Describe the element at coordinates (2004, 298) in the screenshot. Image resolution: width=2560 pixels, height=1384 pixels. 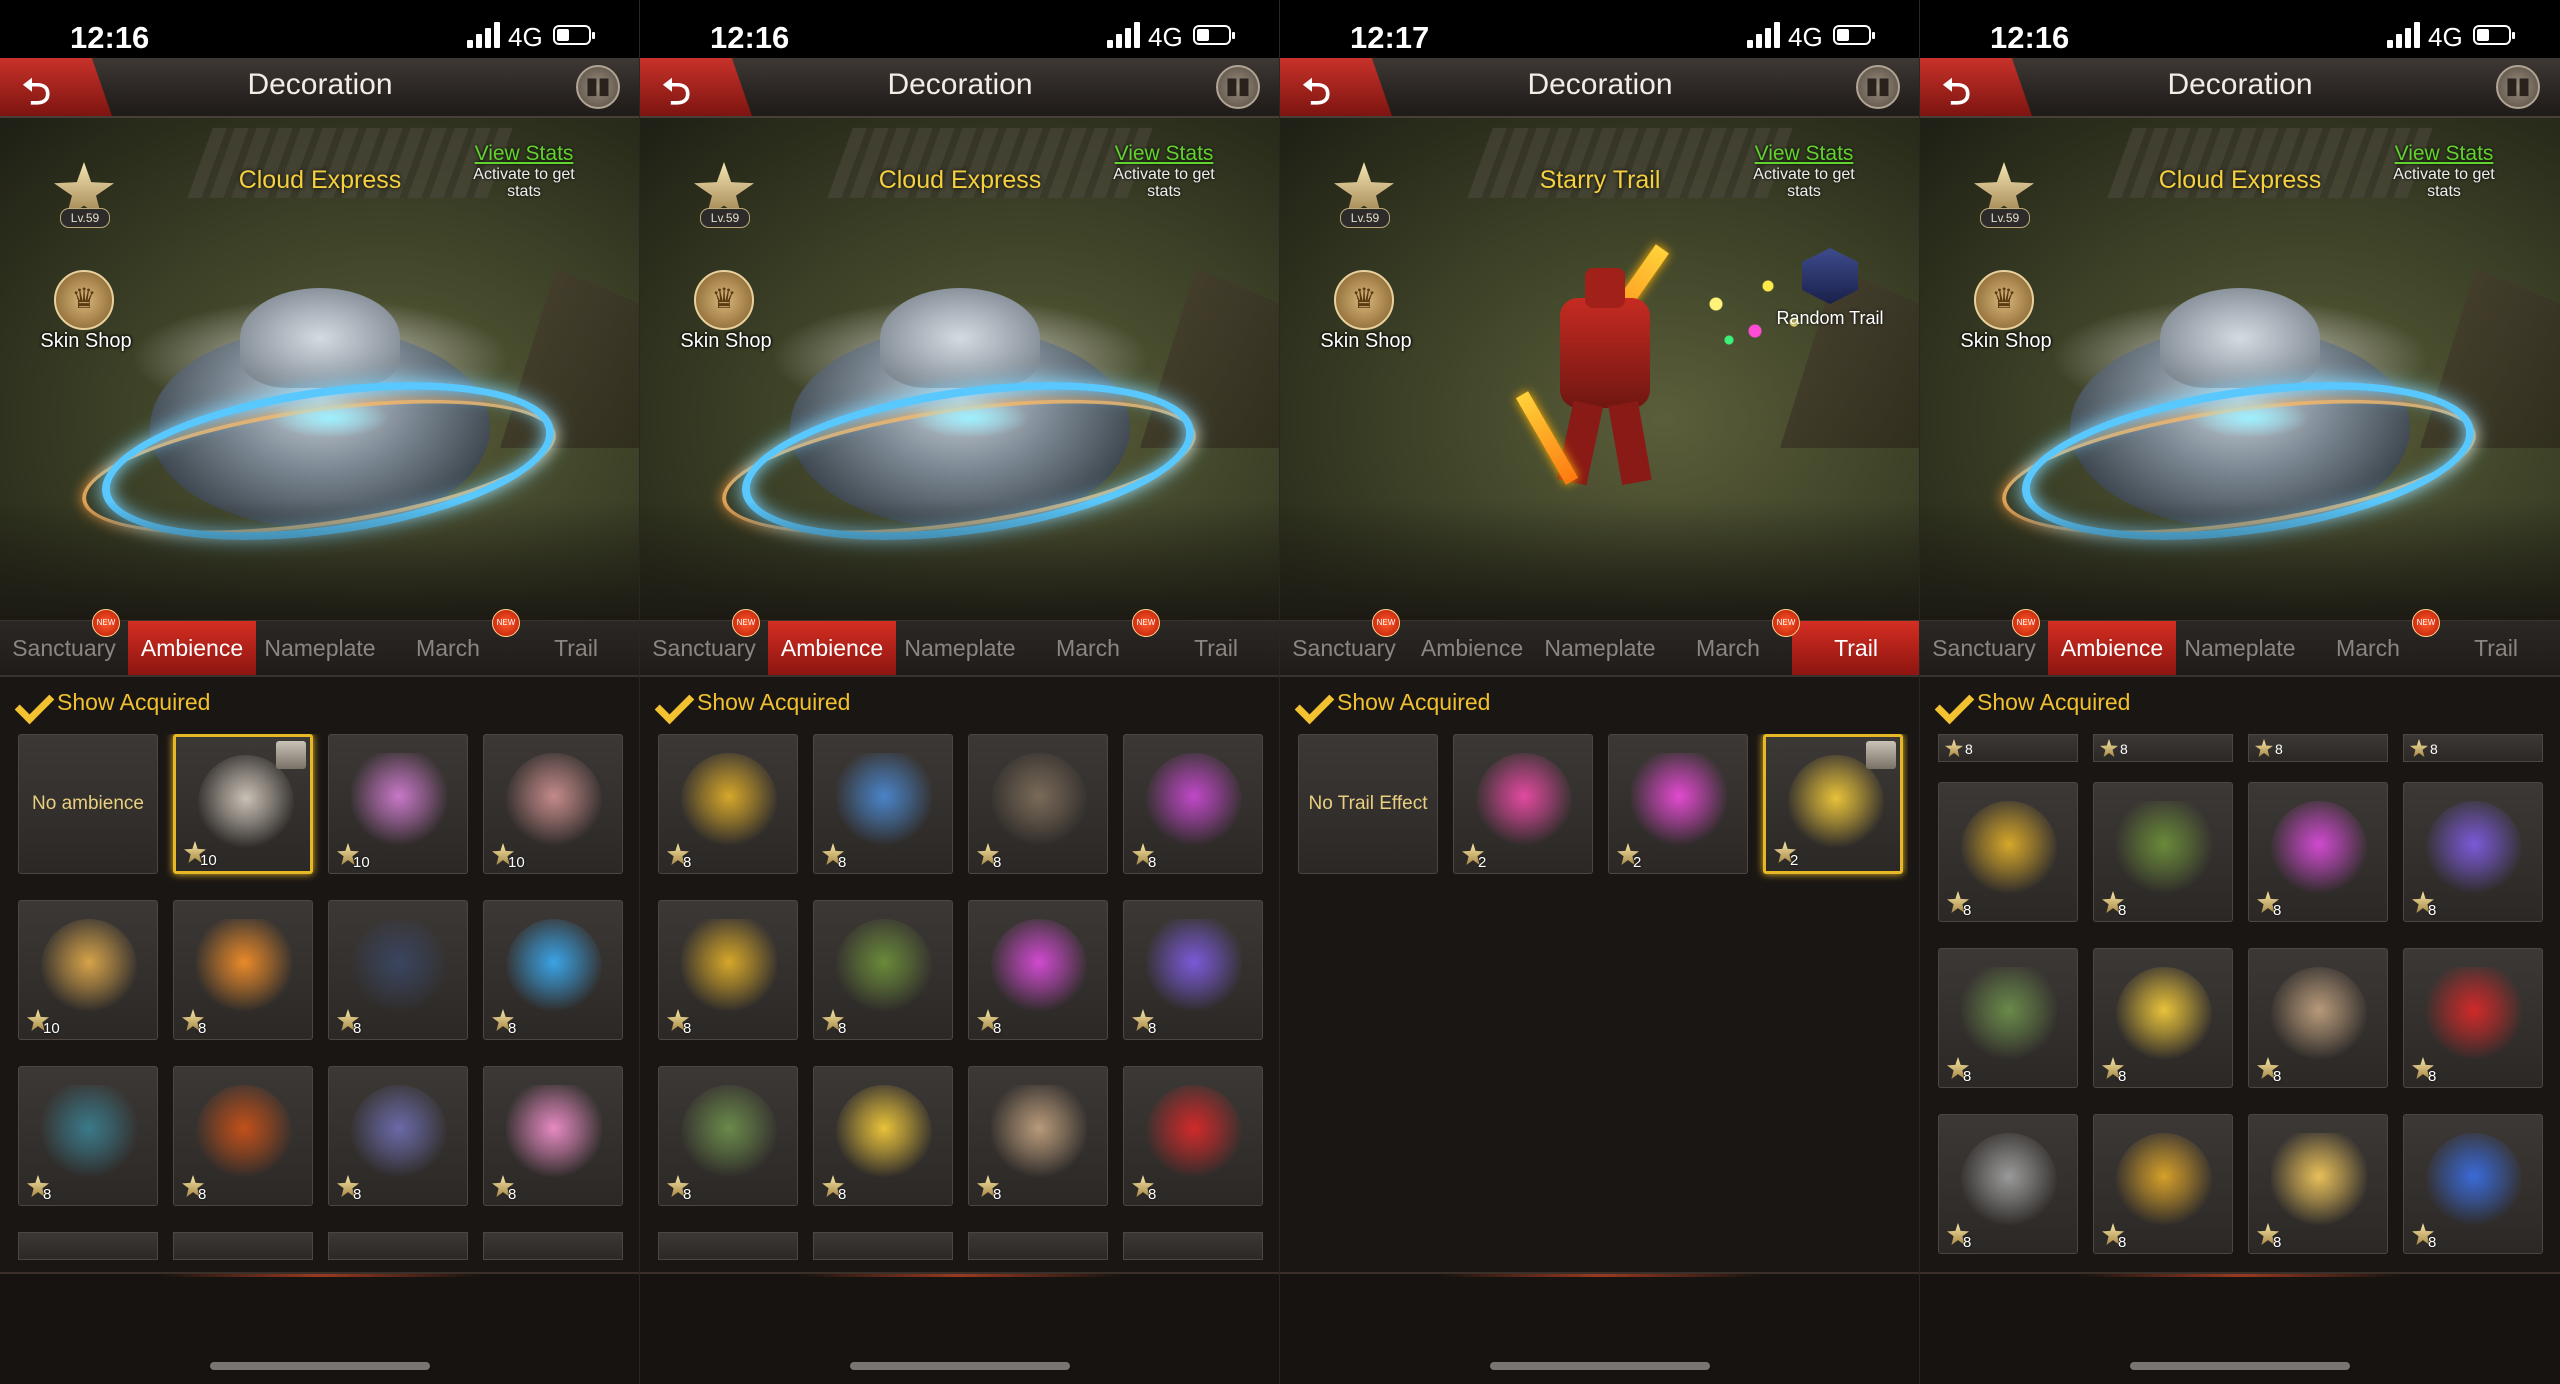
I see `helmet-icon: ♛` at that location.